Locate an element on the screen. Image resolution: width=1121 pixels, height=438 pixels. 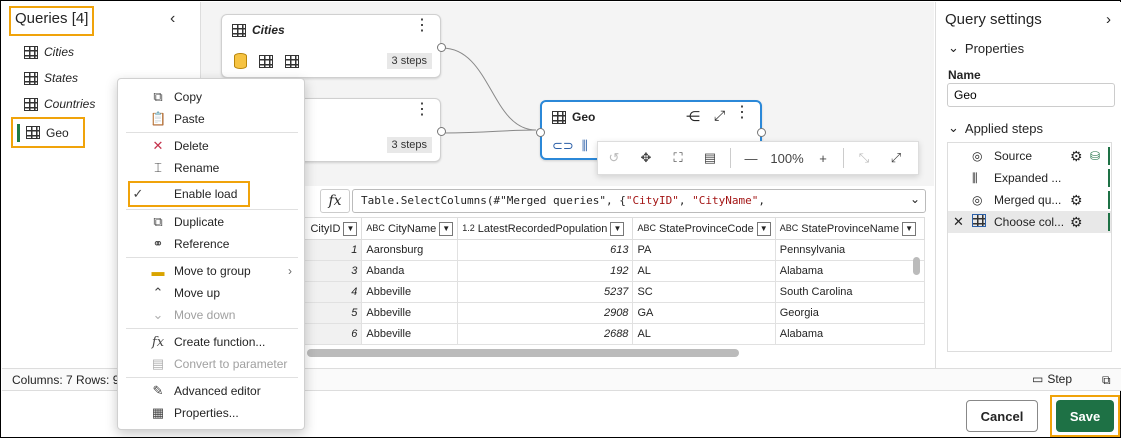
cell: 613 is located at coordinates (545, 250).